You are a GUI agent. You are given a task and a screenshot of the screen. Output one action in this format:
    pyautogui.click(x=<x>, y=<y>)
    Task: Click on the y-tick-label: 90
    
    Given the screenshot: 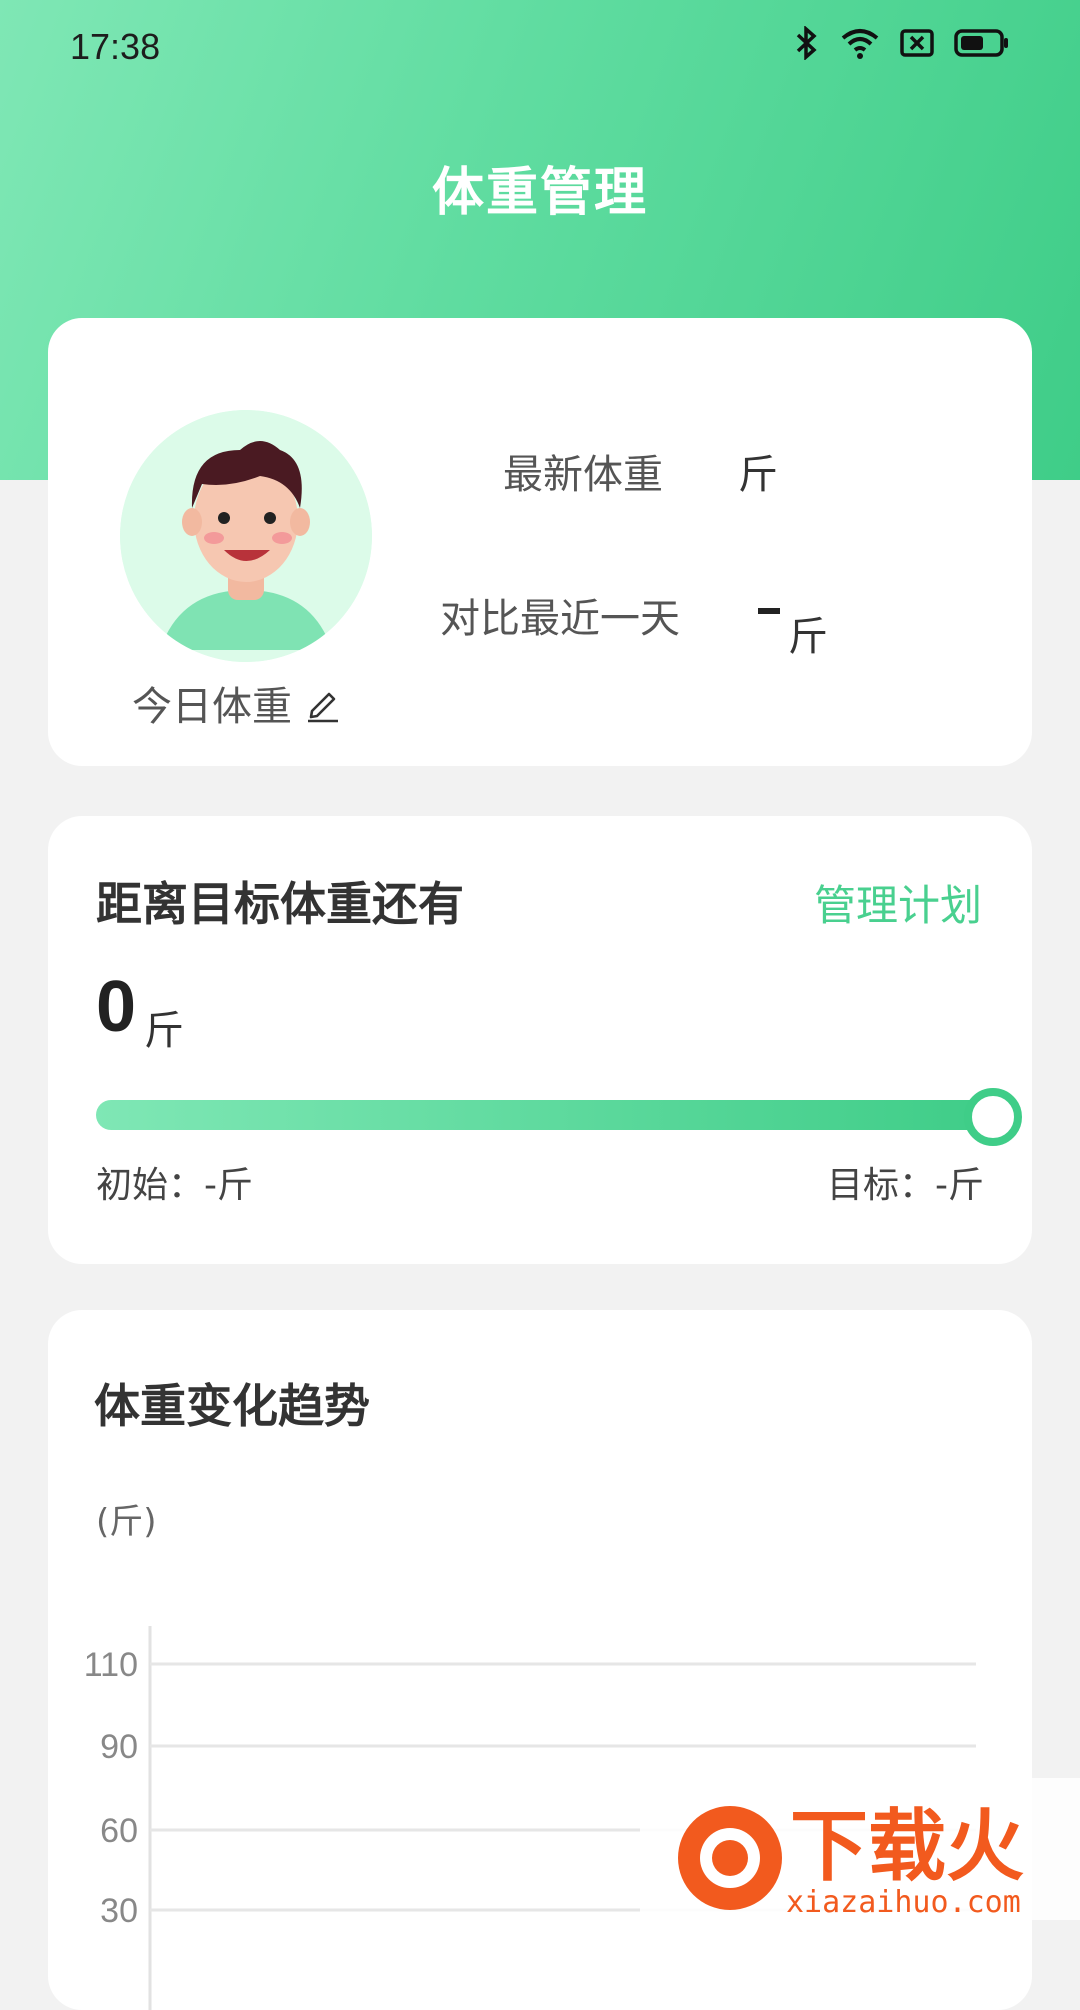 What is the action you would take?
    pyautogui.click(x=119, y=1747)
    